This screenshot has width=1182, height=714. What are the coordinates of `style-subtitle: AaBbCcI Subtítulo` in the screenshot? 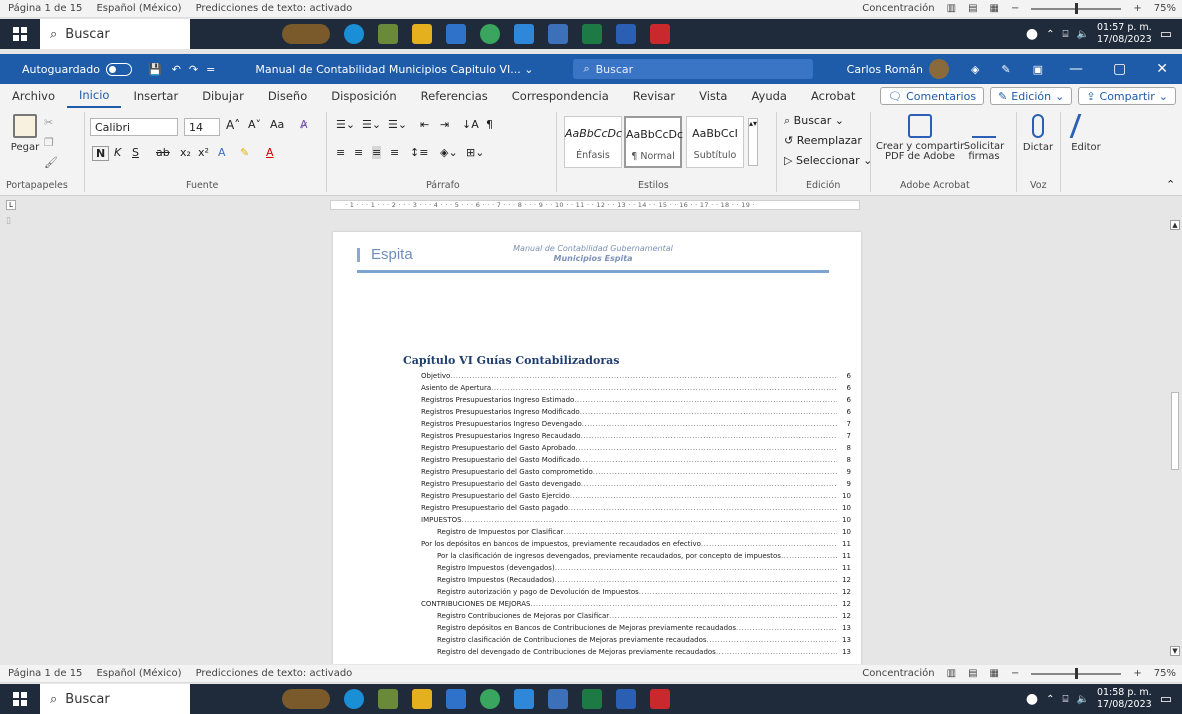 It's located at (715, 142).